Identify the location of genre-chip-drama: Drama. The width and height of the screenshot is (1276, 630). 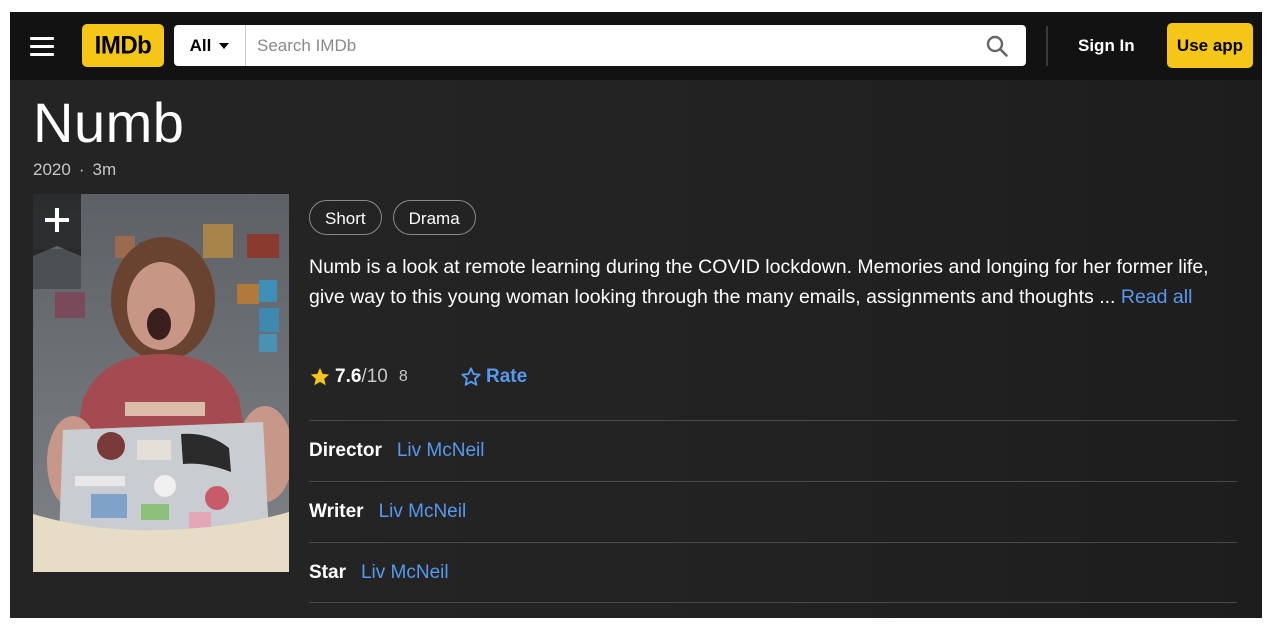
(434, 217).